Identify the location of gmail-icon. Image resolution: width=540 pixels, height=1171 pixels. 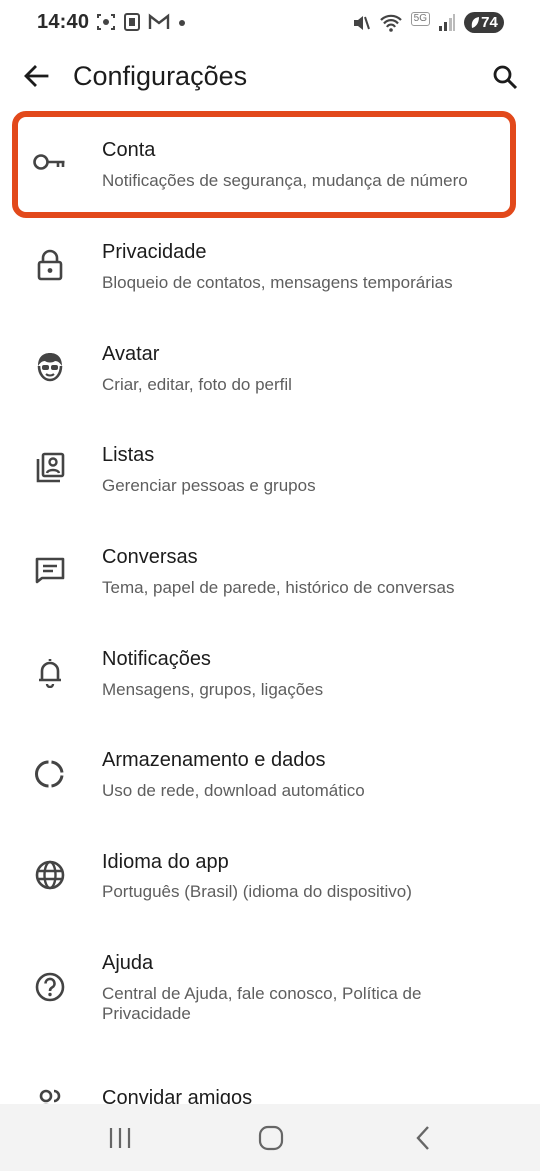
(159, 21).